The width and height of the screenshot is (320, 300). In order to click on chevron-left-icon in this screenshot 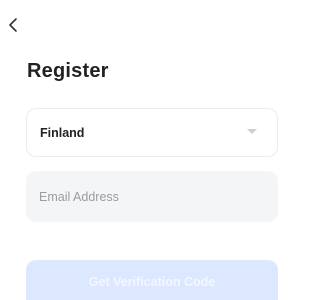, I will do `click(13, 25)`.